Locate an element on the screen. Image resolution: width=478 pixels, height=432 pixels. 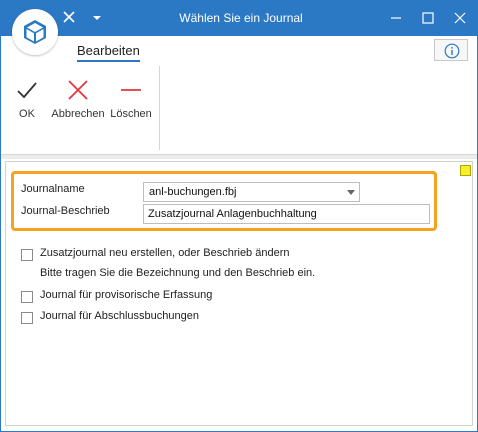
journal-name-label: Journalname is located at coordinates (53, 189).